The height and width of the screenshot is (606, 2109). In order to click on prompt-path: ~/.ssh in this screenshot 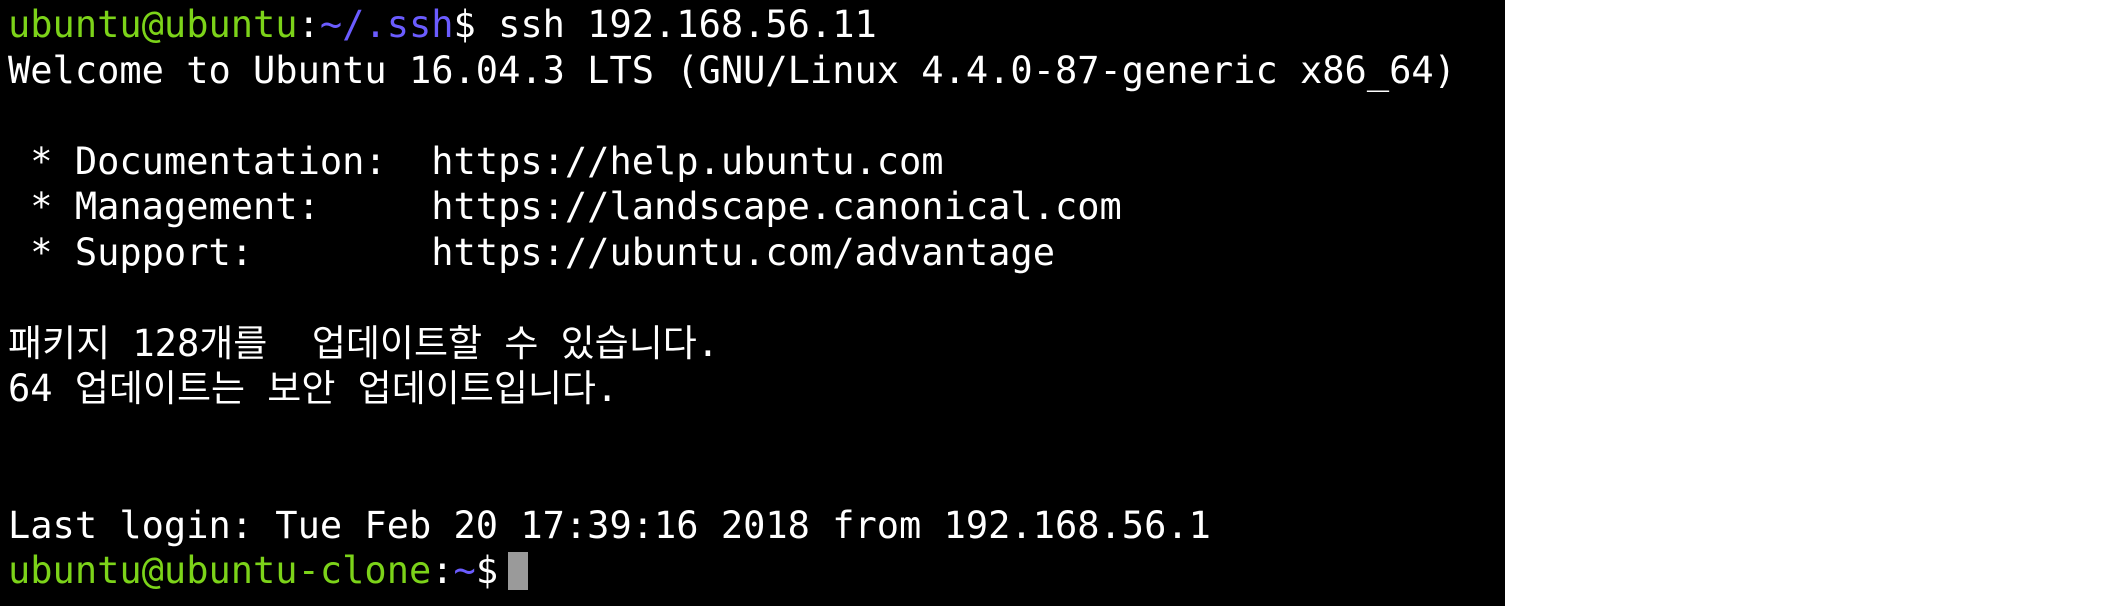, I will do `click(386, 24)`.